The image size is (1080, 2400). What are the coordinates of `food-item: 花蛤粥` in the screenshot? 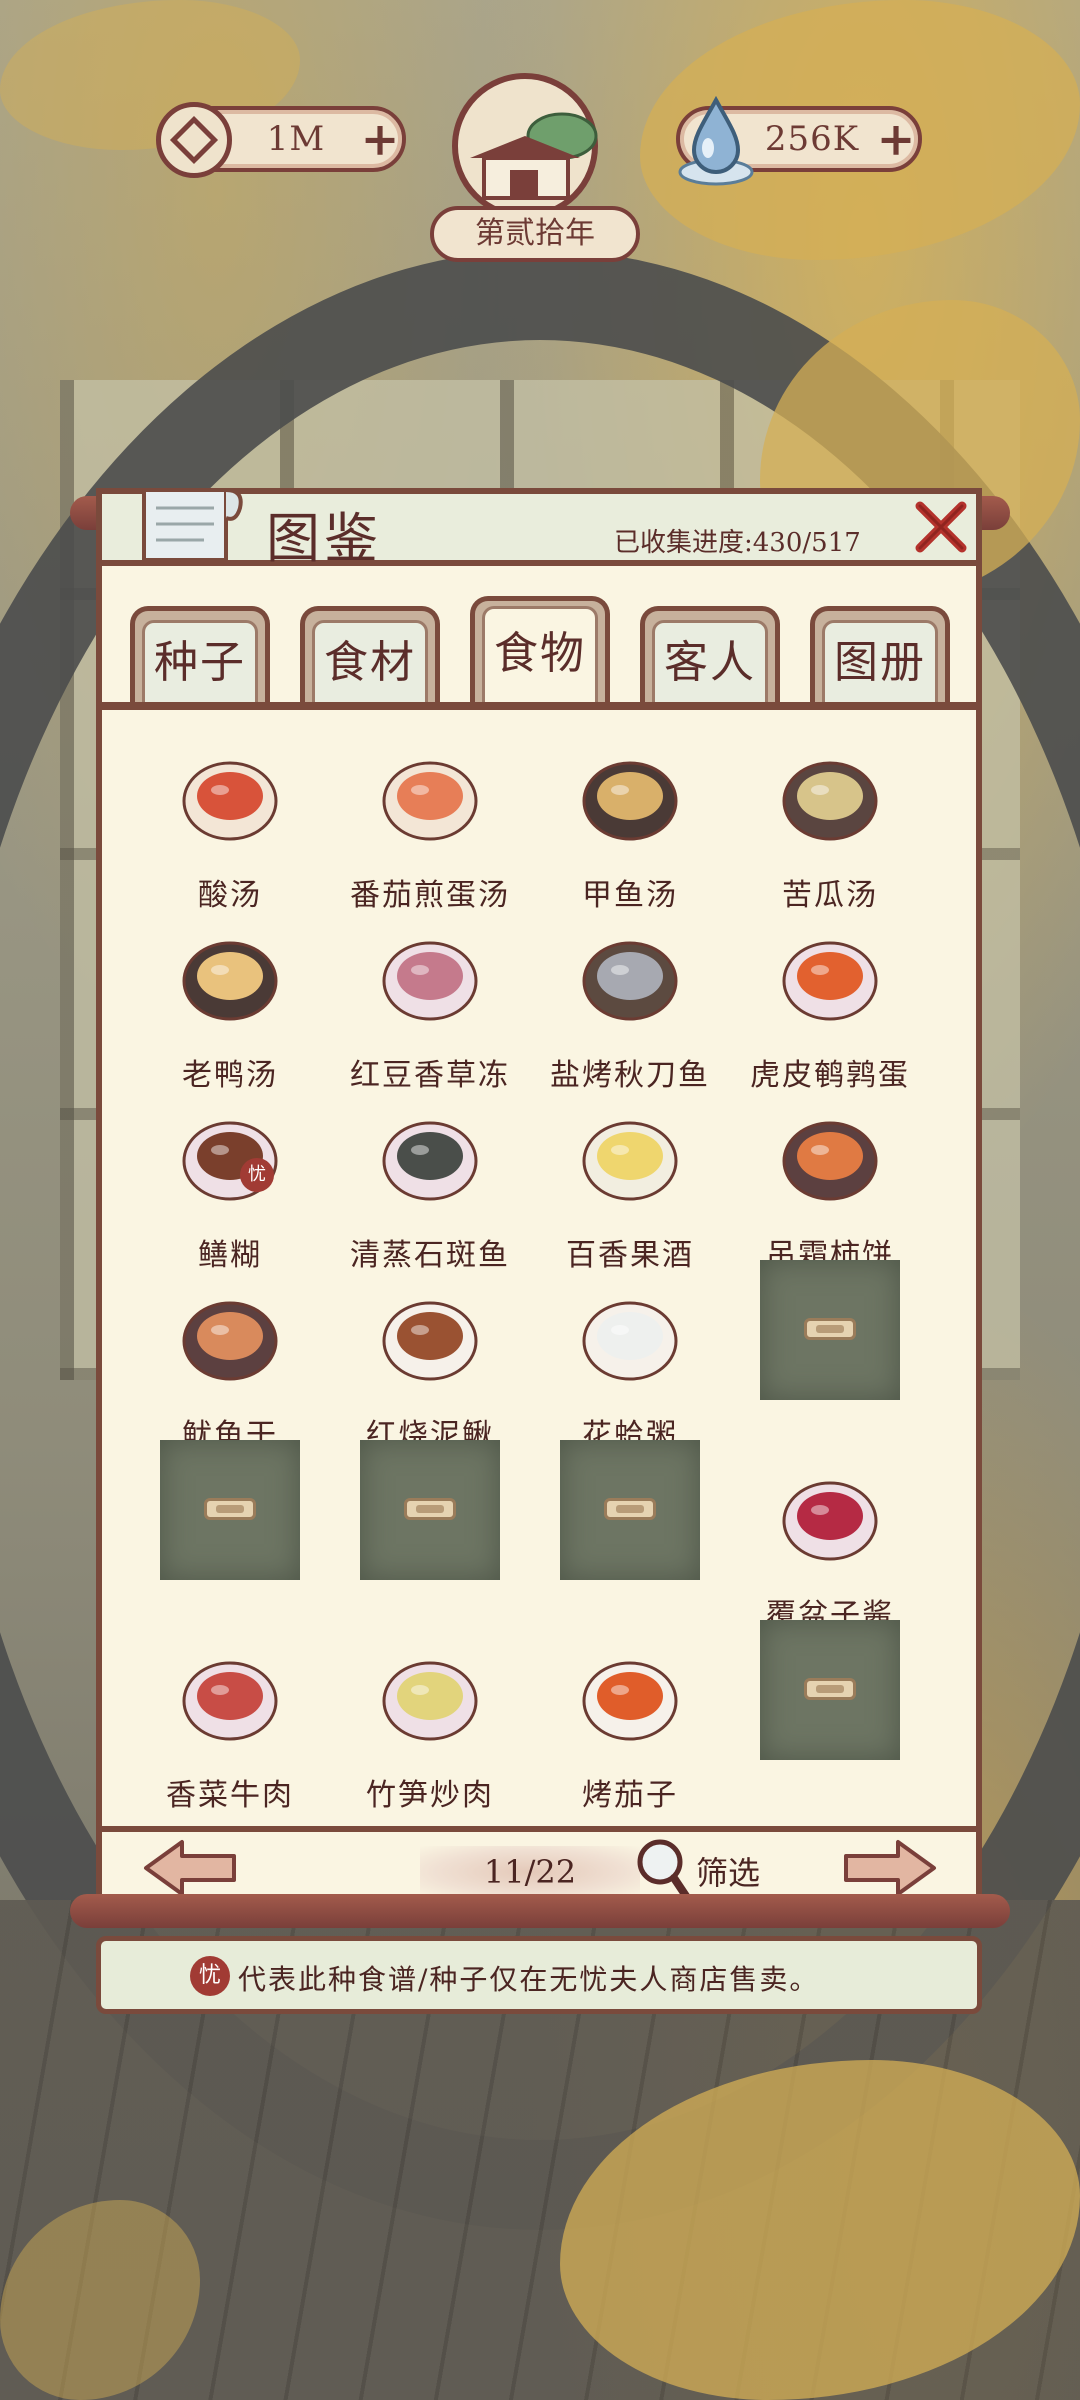 It's located at (630, 1356).